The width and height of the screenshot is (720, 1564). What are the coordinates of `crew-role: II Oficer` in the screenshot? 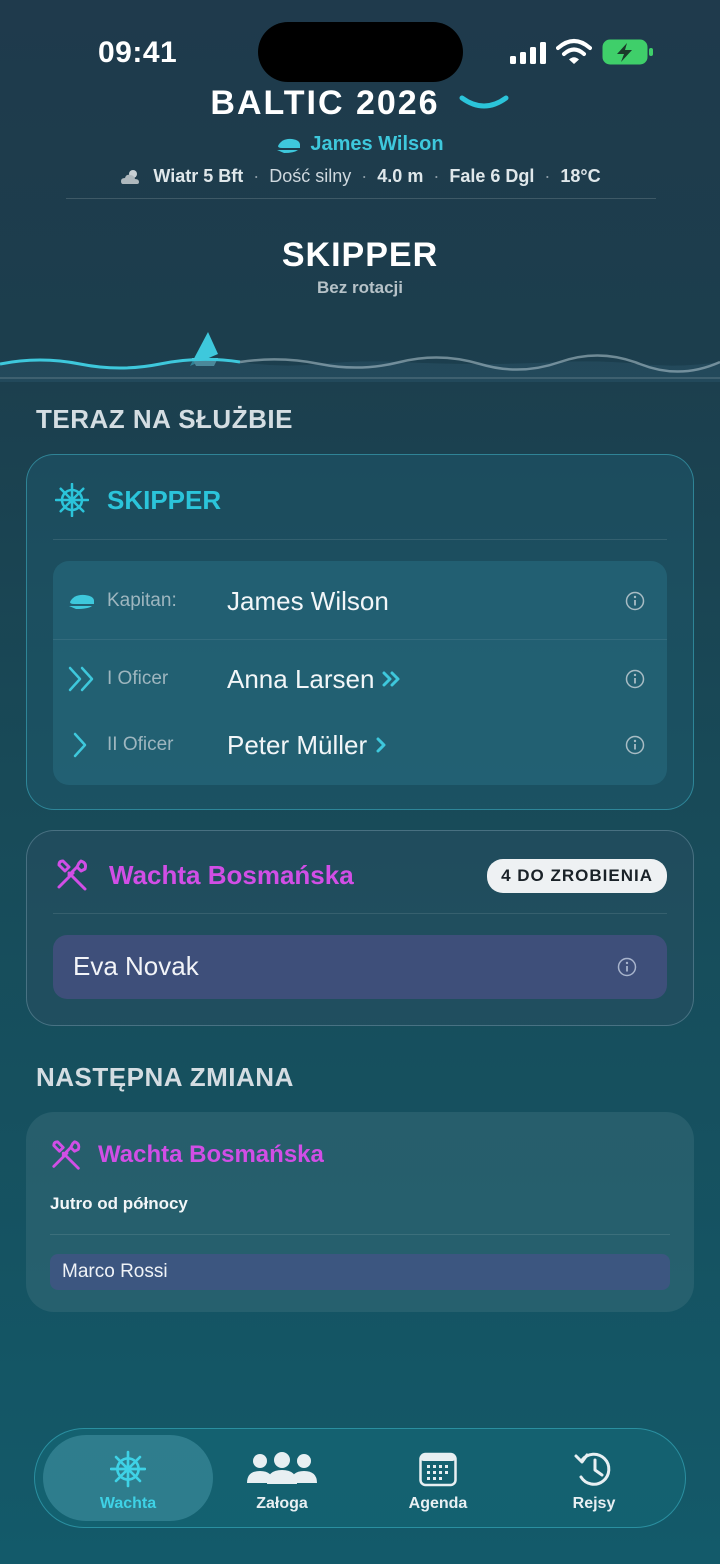 It's located at (140, 744).